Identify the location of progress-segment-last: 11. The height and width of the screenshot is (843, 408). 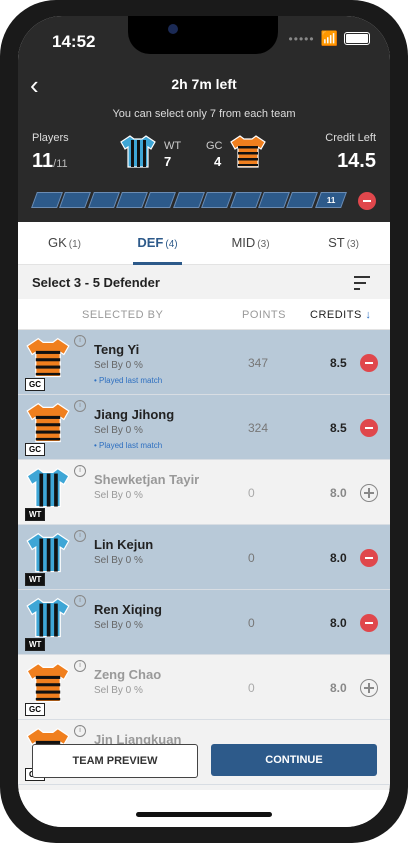
(330, 200).